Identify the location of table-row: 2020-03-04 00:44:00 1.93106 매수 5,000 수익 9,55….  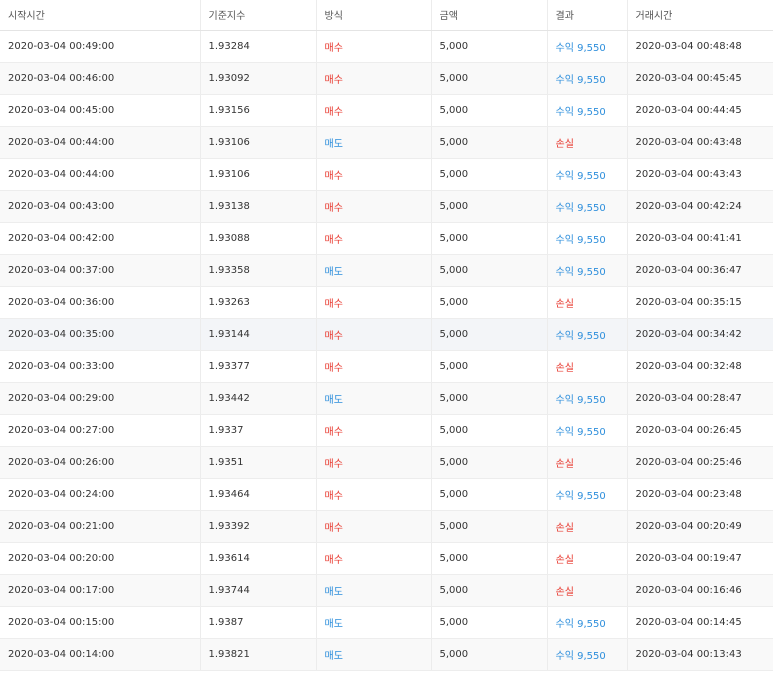
(386, 174).